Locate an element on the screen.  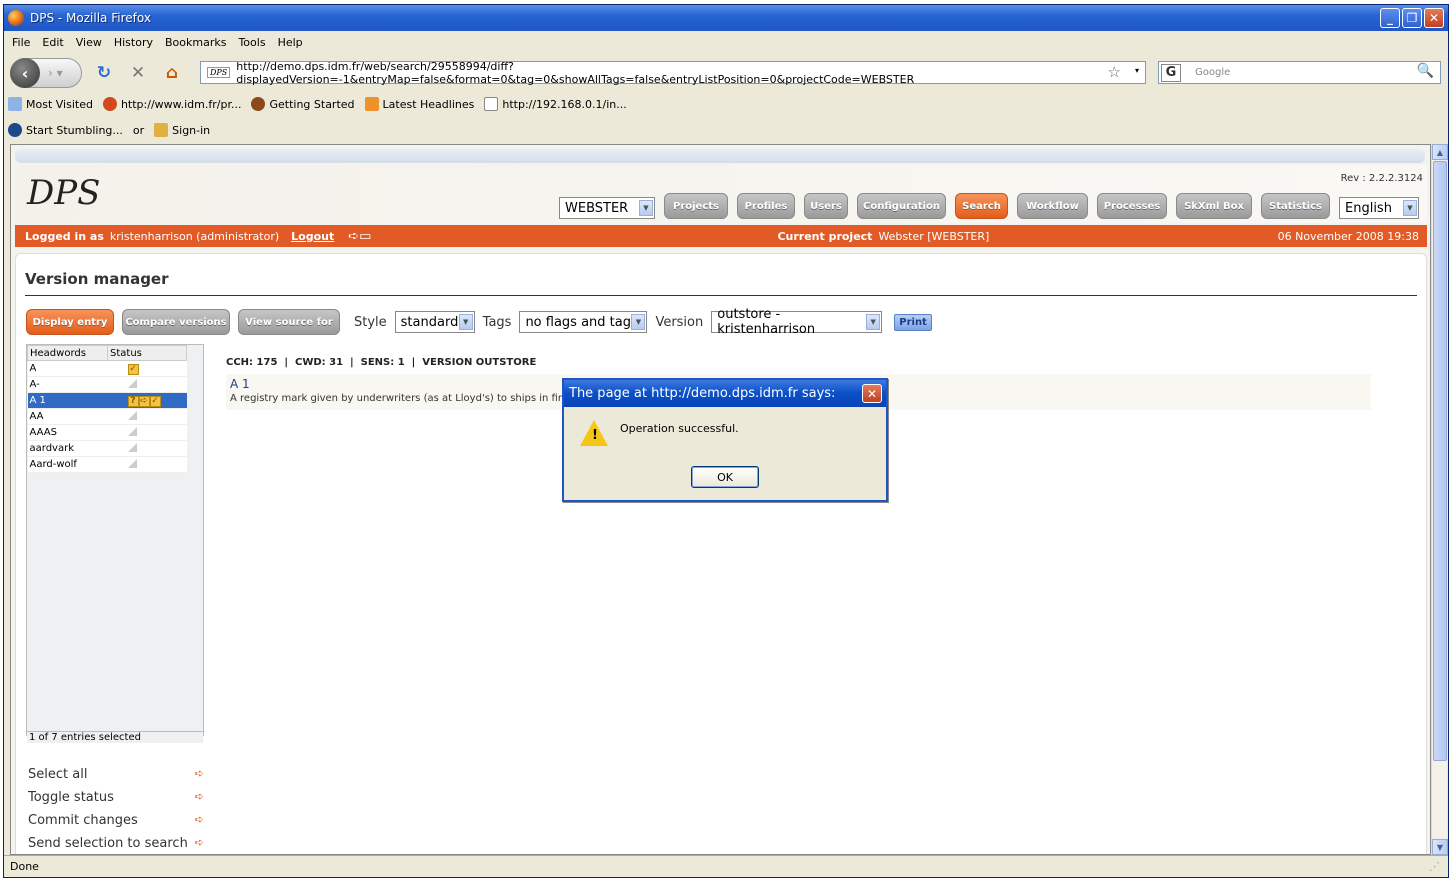
tab-workflow: Workflow is located at coordinates (1052, 206).